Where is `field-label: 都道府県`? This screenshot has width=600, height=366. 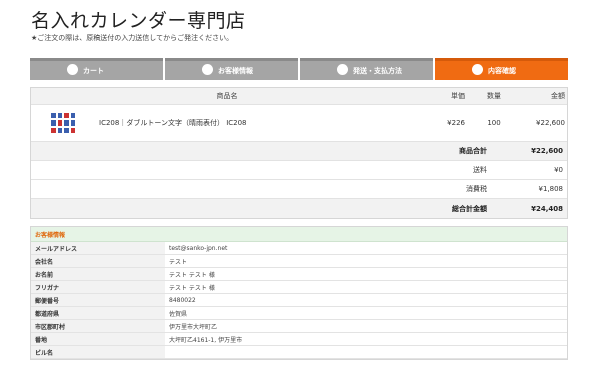
field-label: 都道府県 is located at coordinates (98, 313).